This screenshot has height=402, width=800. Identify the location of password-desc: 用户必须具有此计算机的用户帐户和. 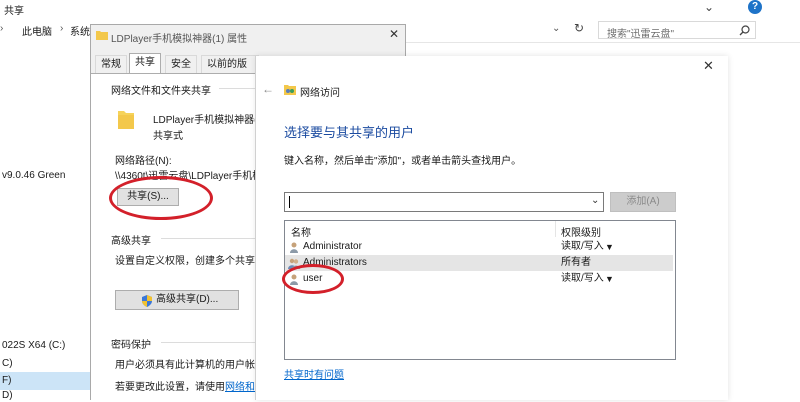
(195, 365).